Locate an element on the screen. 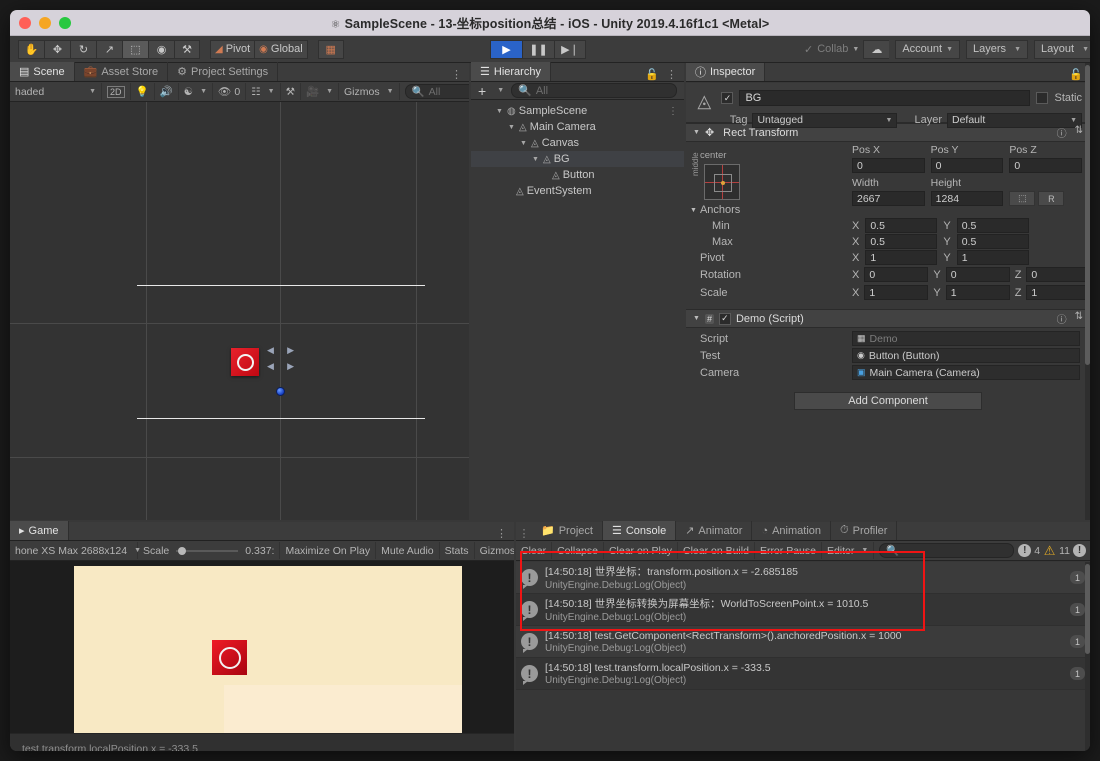  tab-inspector: ⓘ Inspector is located at coordinates (726, 72).